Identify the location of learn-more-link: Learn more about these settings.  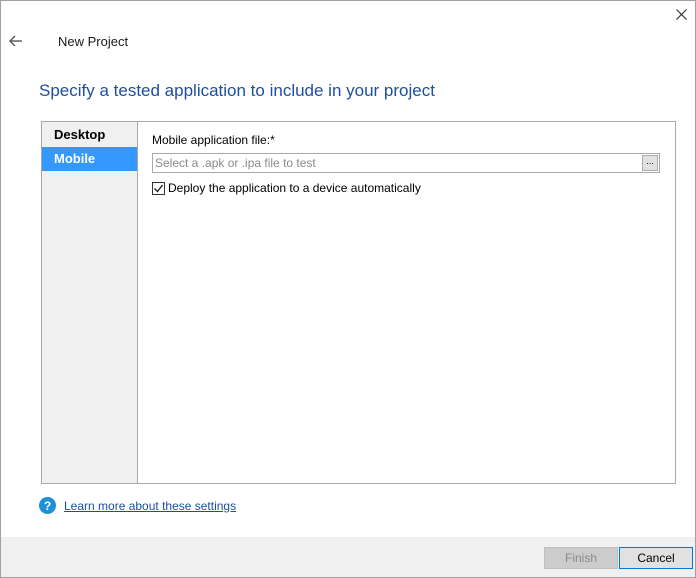
(150, 506).